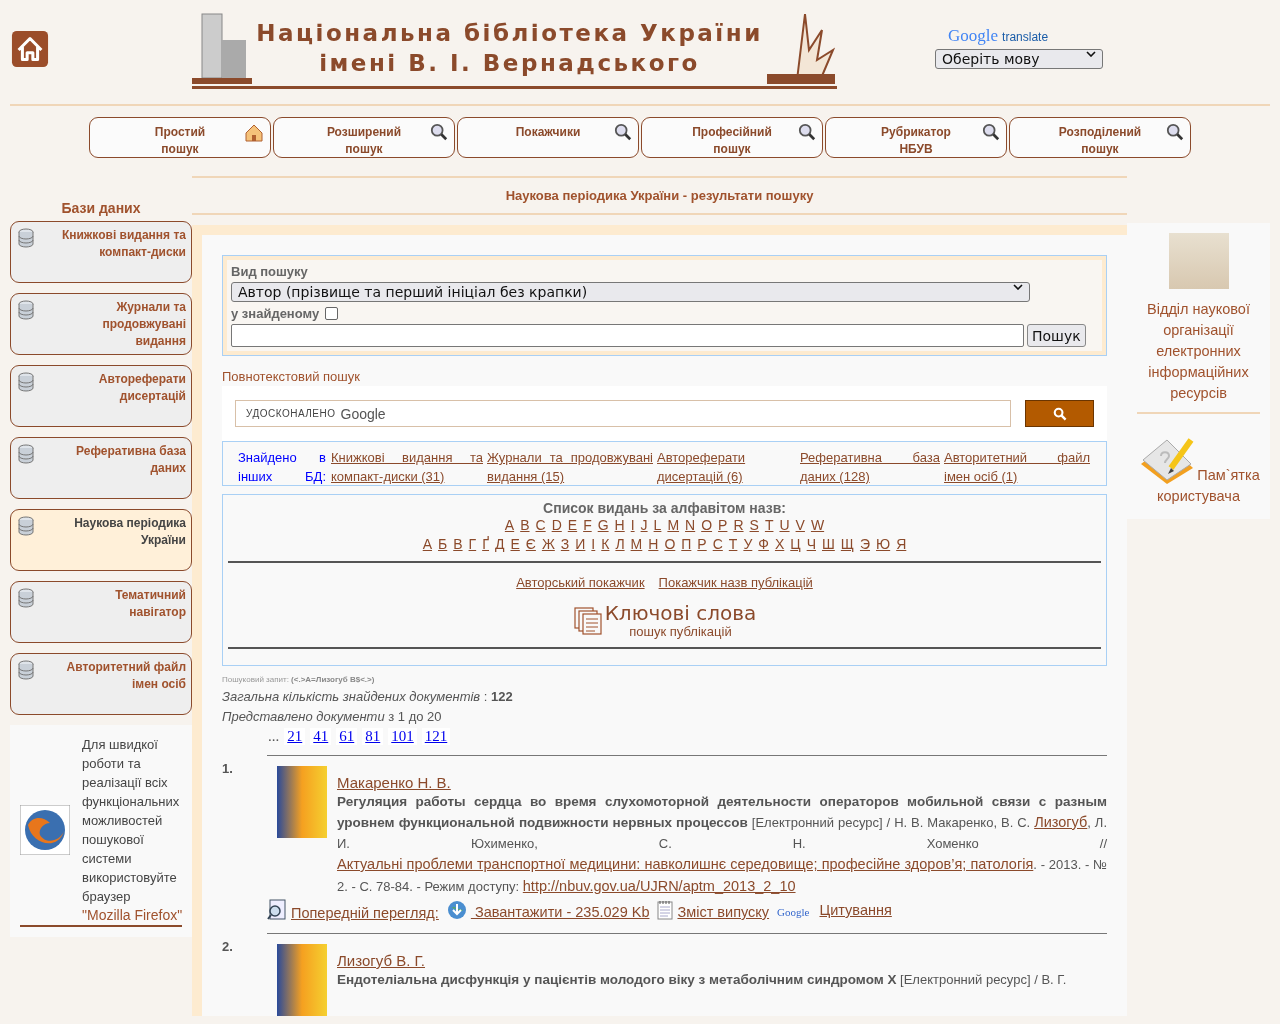  I want to click on letter-link: М, so click(636, 544).